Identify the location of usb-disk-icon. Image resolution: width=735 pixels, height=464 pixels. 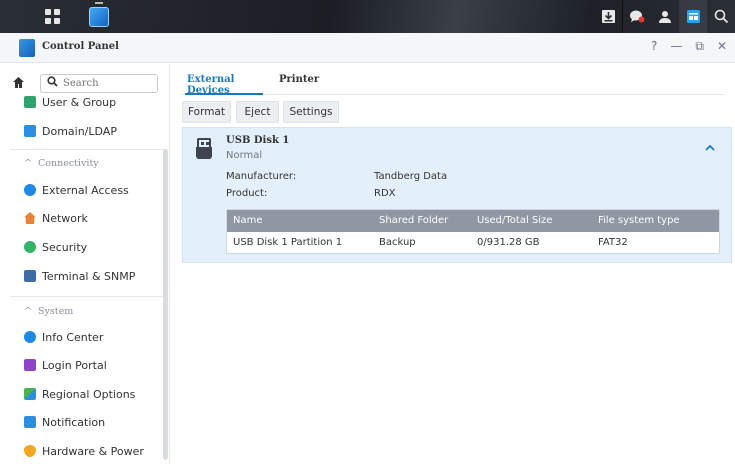
(204, 148).